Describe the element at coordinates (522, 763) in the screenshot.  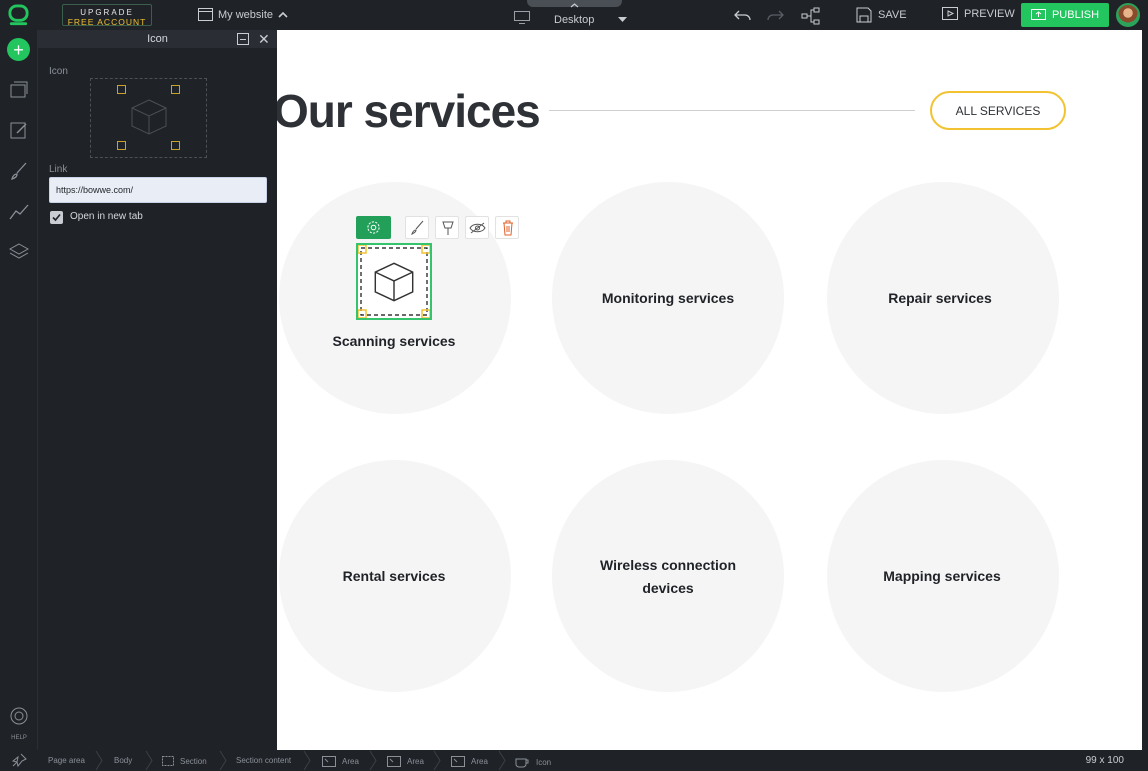
I see `cup-icon` at that location.